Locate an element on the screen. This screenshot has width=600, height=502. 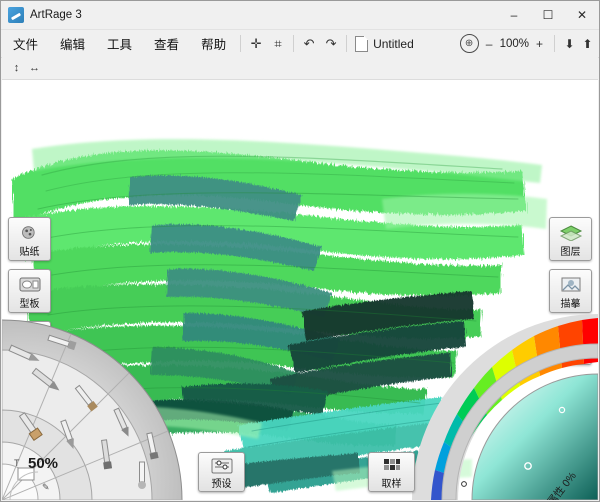
preset-label: 预设 is located at coordinates (221, 484).